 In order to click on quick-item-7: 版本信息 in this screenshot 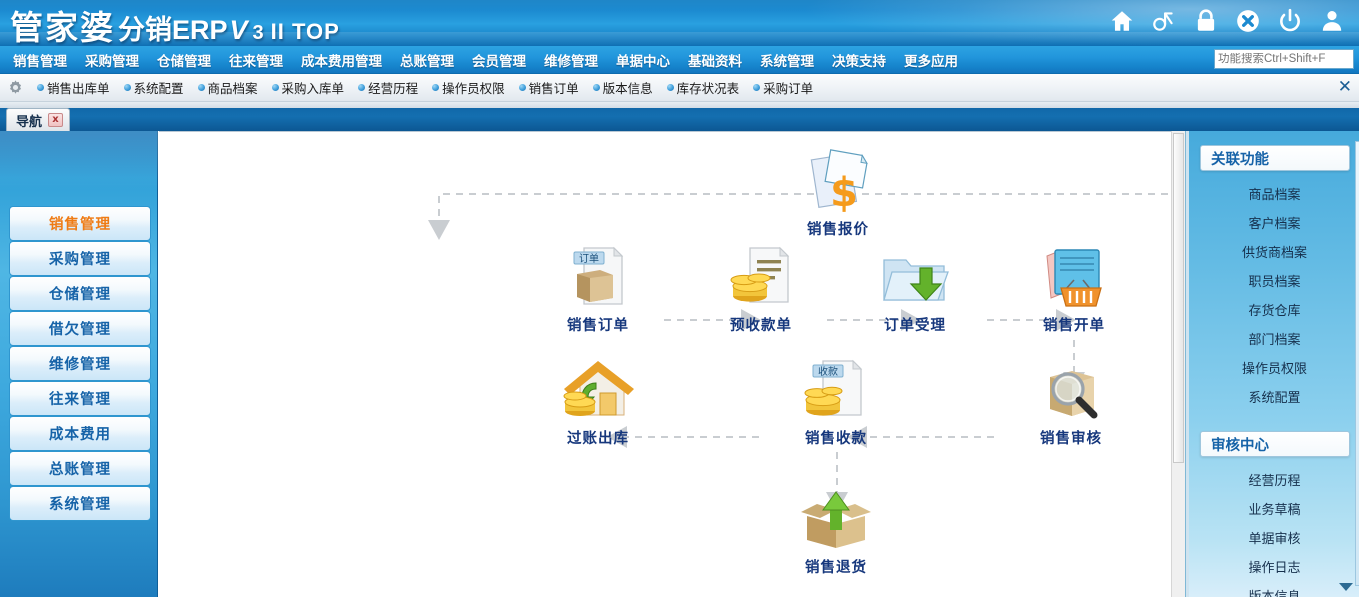, I will do `click(623, 87)`.